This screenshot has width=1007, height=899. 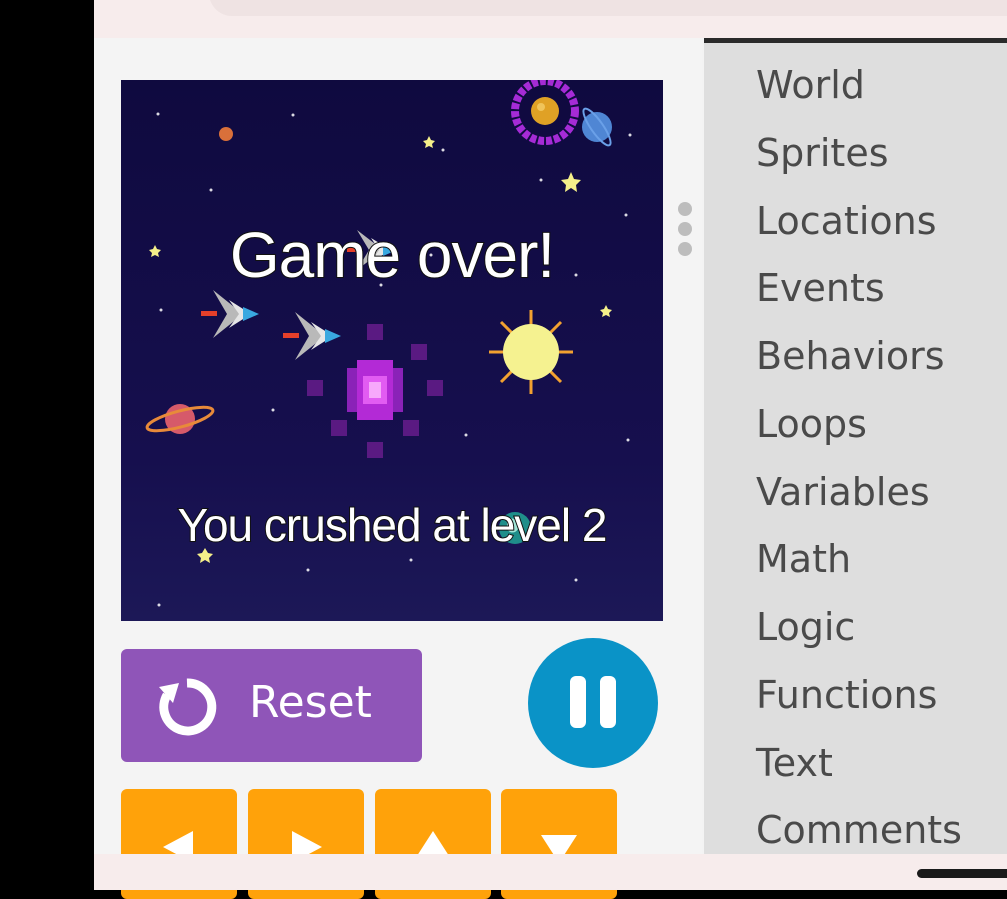 What do you see at coordinates (803, 559) in the screenshot?
I see `toolbox-category-math: Math` at bounding box center [803, 559].